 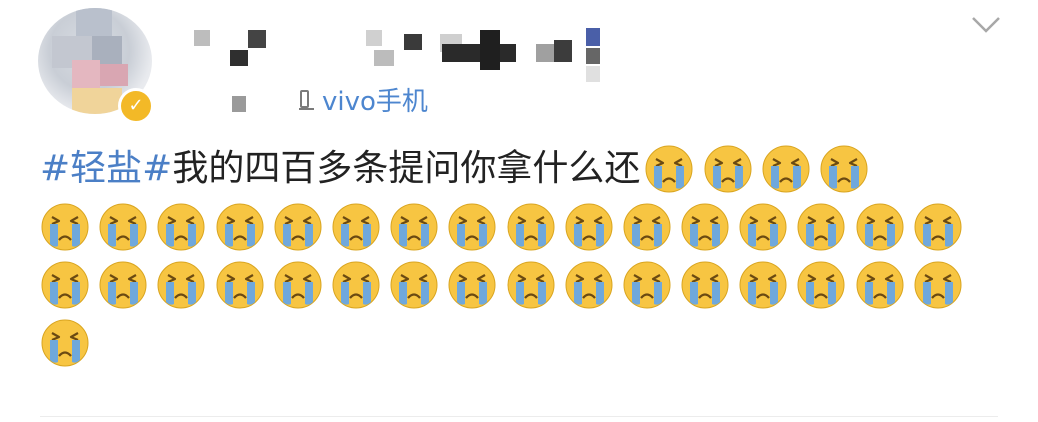 I want to click on verified-badge-icon: ✓, so click(x=136, y=106).